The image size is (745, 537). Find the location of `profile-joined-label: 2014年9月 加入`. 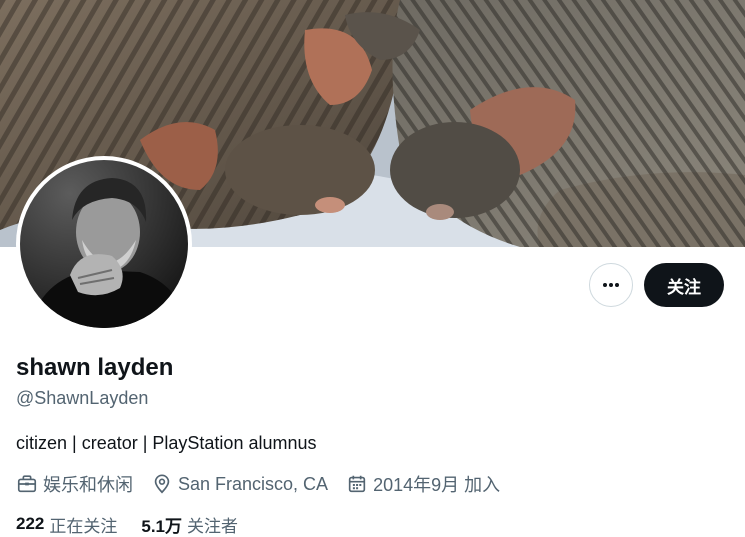

profile-joined-label: 2014年9月 加入 is located at coordinates (437, 485).